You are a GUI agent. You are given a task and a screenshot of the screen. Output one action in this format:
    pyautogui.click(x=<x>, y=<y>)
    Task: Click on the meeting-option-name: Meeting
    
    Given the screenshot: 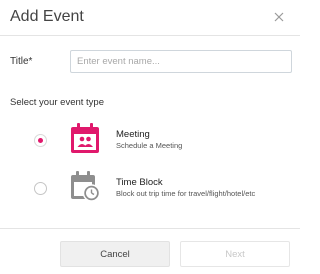 What is the action you would take?
    pyautogui.click(x=133, y=134)
    